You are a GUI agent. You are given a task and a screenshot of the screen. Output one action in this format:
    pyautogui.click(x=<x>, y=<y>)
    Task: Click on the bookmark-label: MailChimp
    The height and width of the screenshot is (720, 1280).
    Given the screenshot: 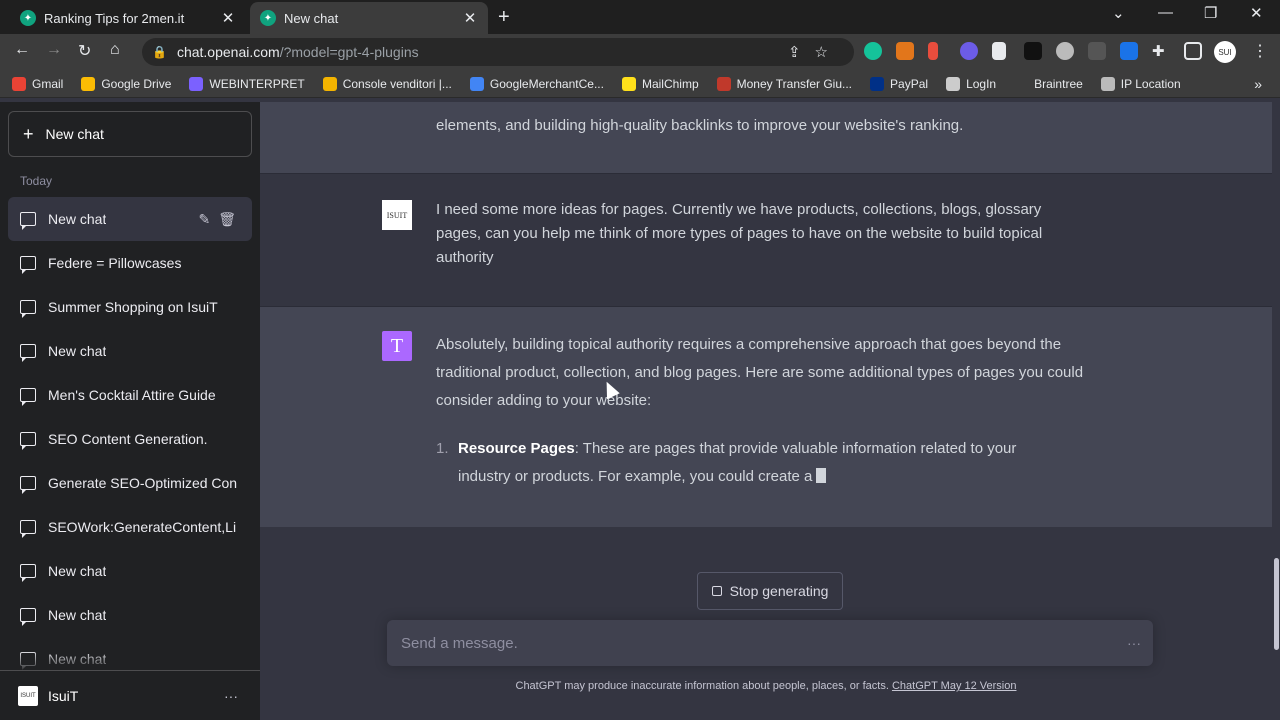 What is the action you would take?
    pyautogui.click(x=670, y=83)
    